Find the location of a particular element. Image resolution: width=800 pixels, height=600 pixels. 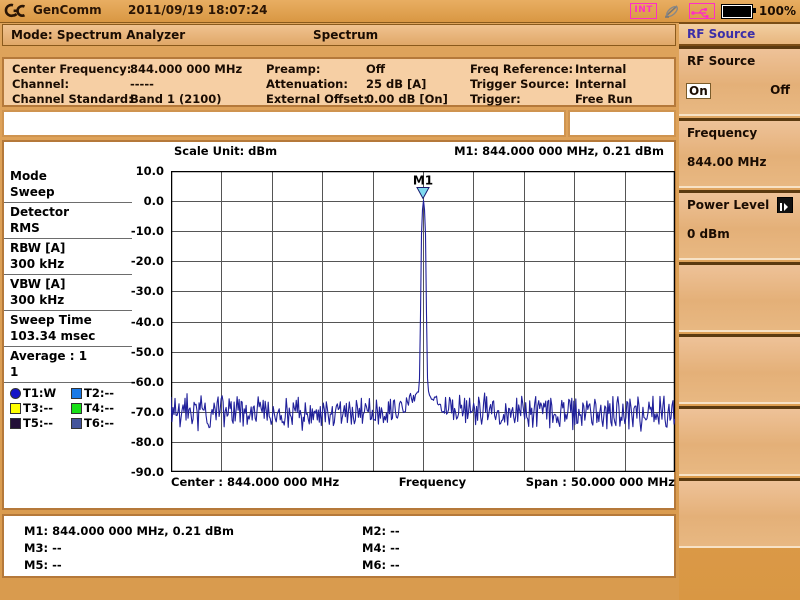

brand-label: GenComm is located at coordinates (67, 10).